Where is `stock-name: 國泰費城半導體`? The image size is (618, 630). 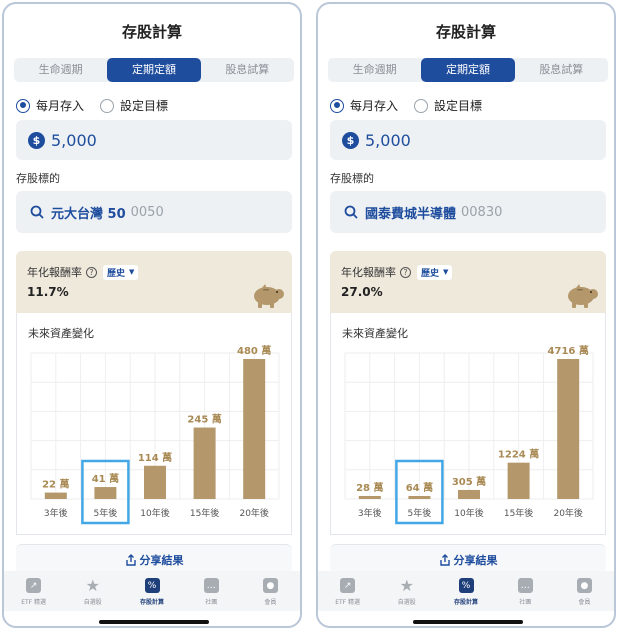
stock-name: 國泰費城半導體 is located at coordinates (411, 214).